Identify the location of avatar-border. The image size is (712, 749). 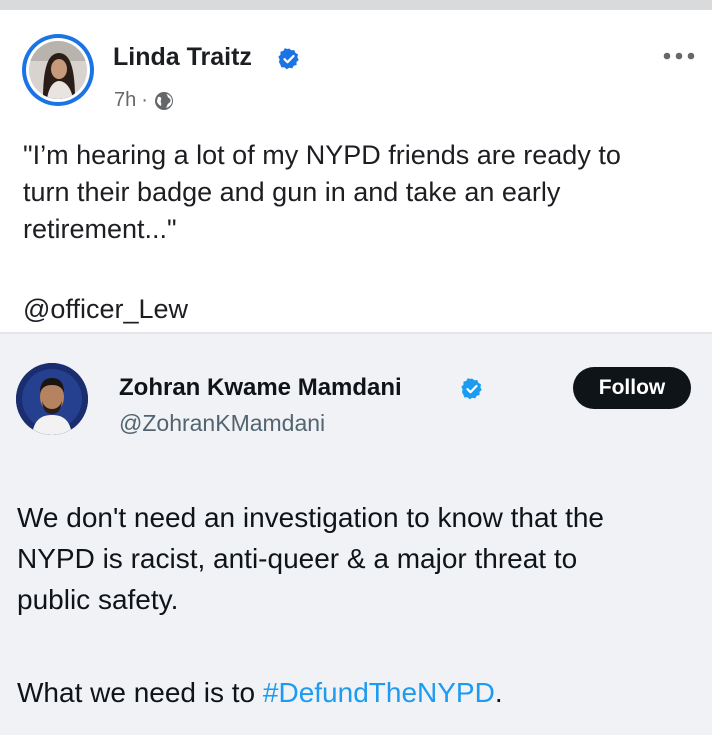
(58, 70).